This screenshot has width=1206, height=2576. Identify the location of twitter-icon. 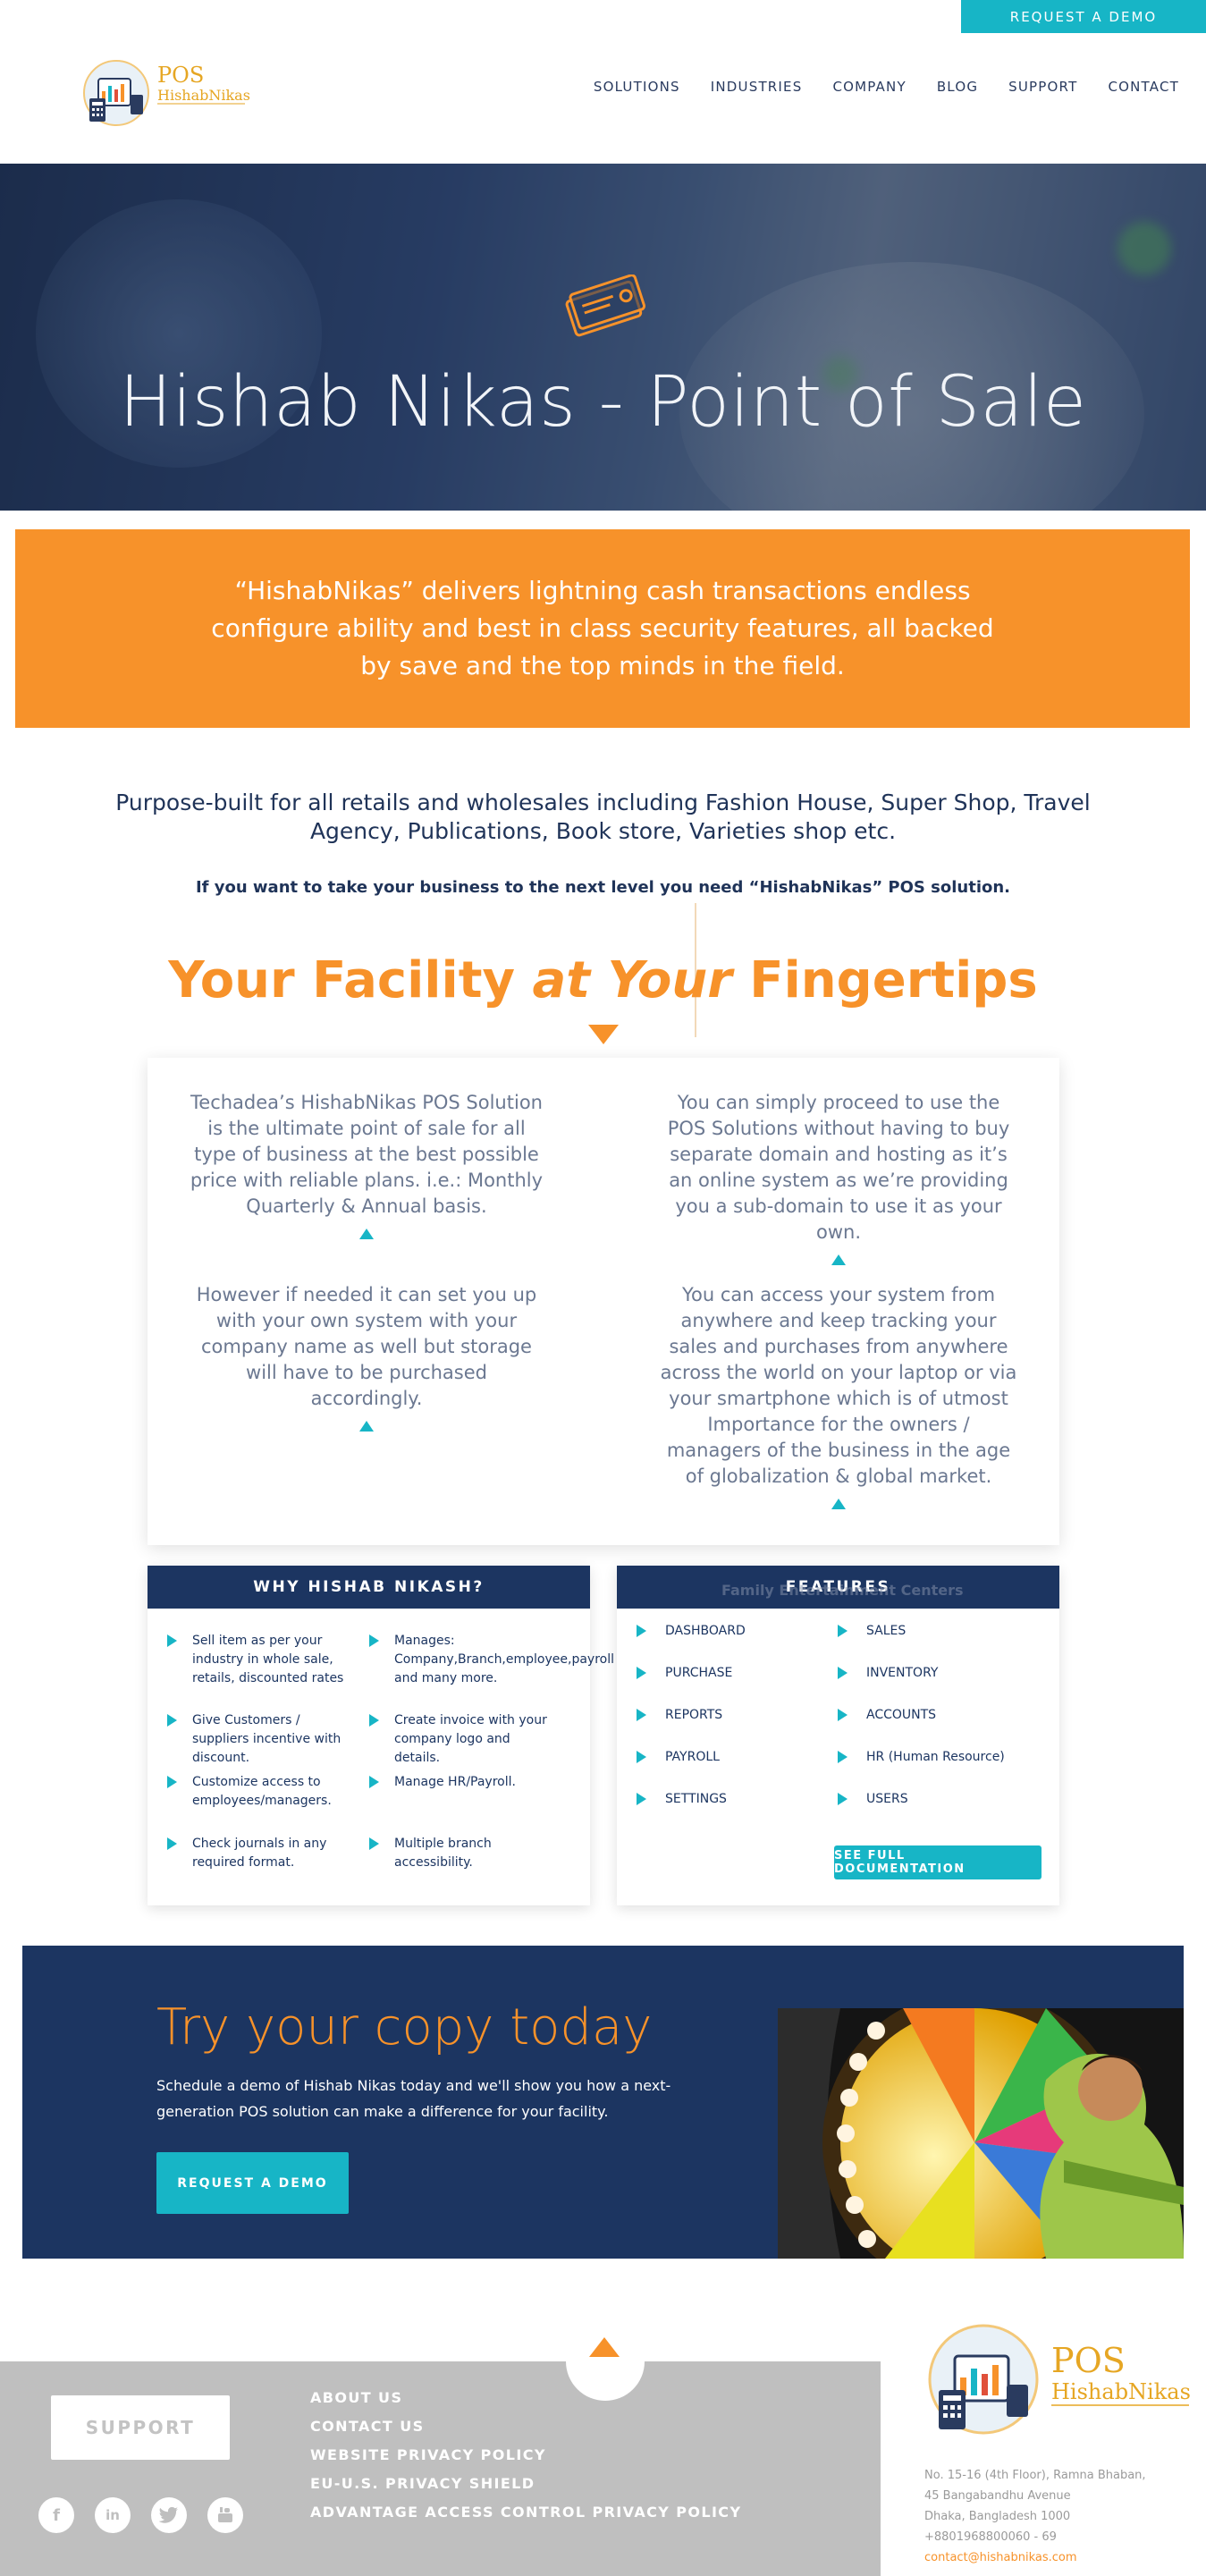
(169, 2515).